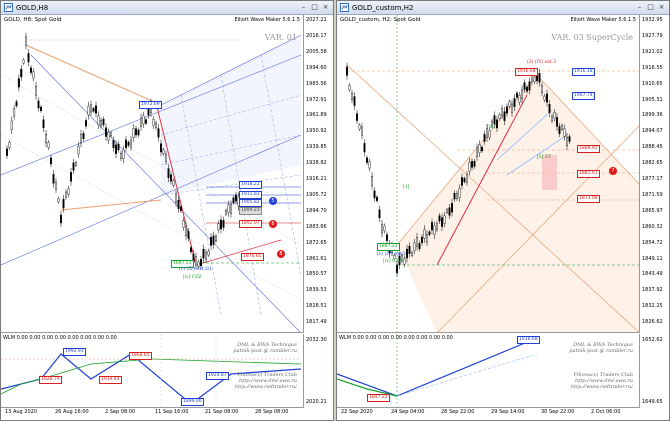 The image size is (670, 421). Describe the element at coordinates (652, 147) in the screenshot. I see `price-tick: 1888.45` at that location.